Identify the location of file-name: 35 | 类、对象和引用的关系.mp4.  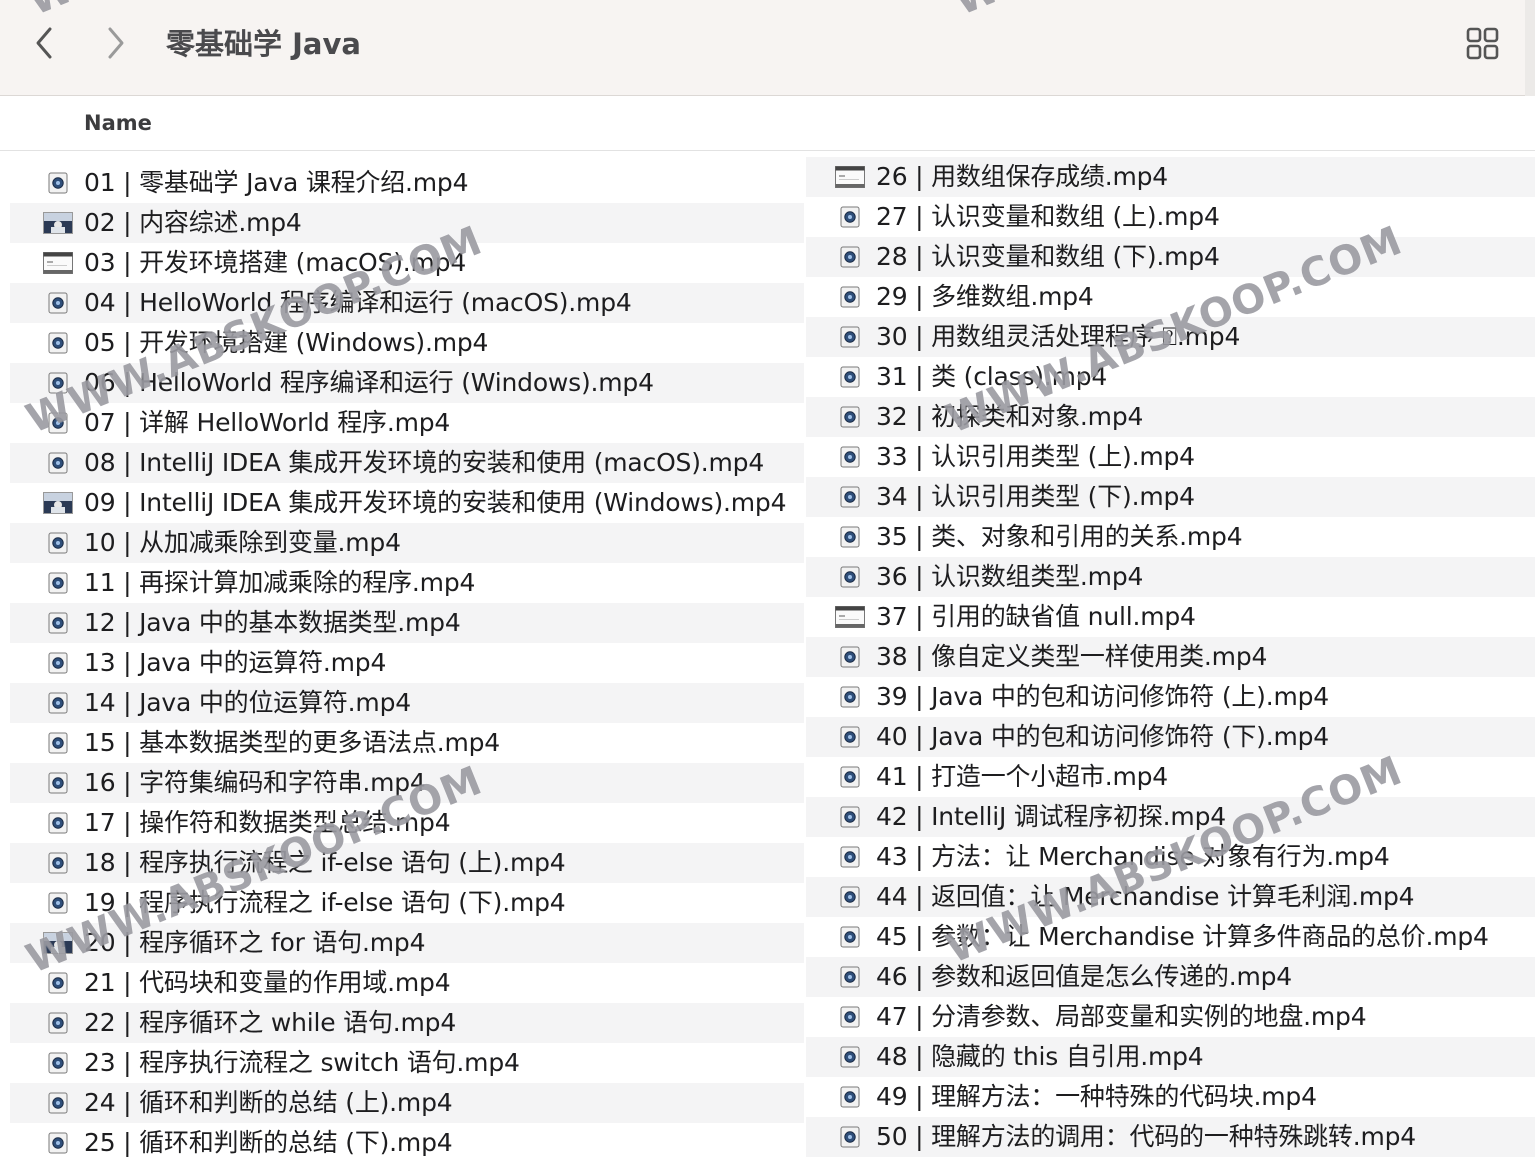
(1059, 536).